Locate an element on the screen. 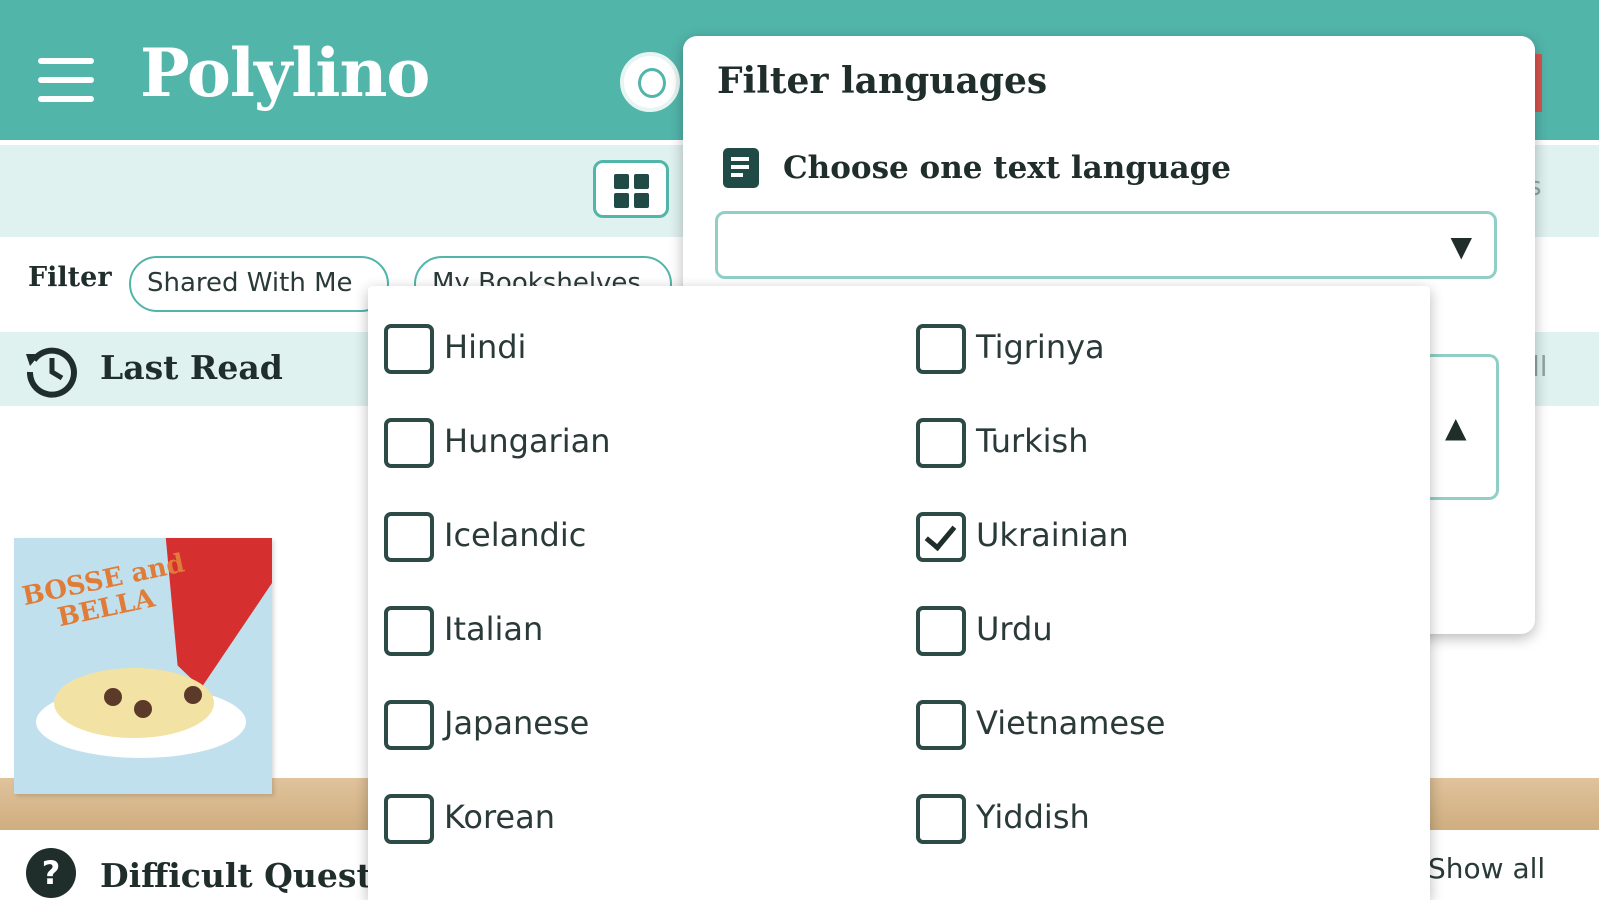 The image size is (1599, 900). second-language-select: ▲ is located at coordinates (1461, 427).